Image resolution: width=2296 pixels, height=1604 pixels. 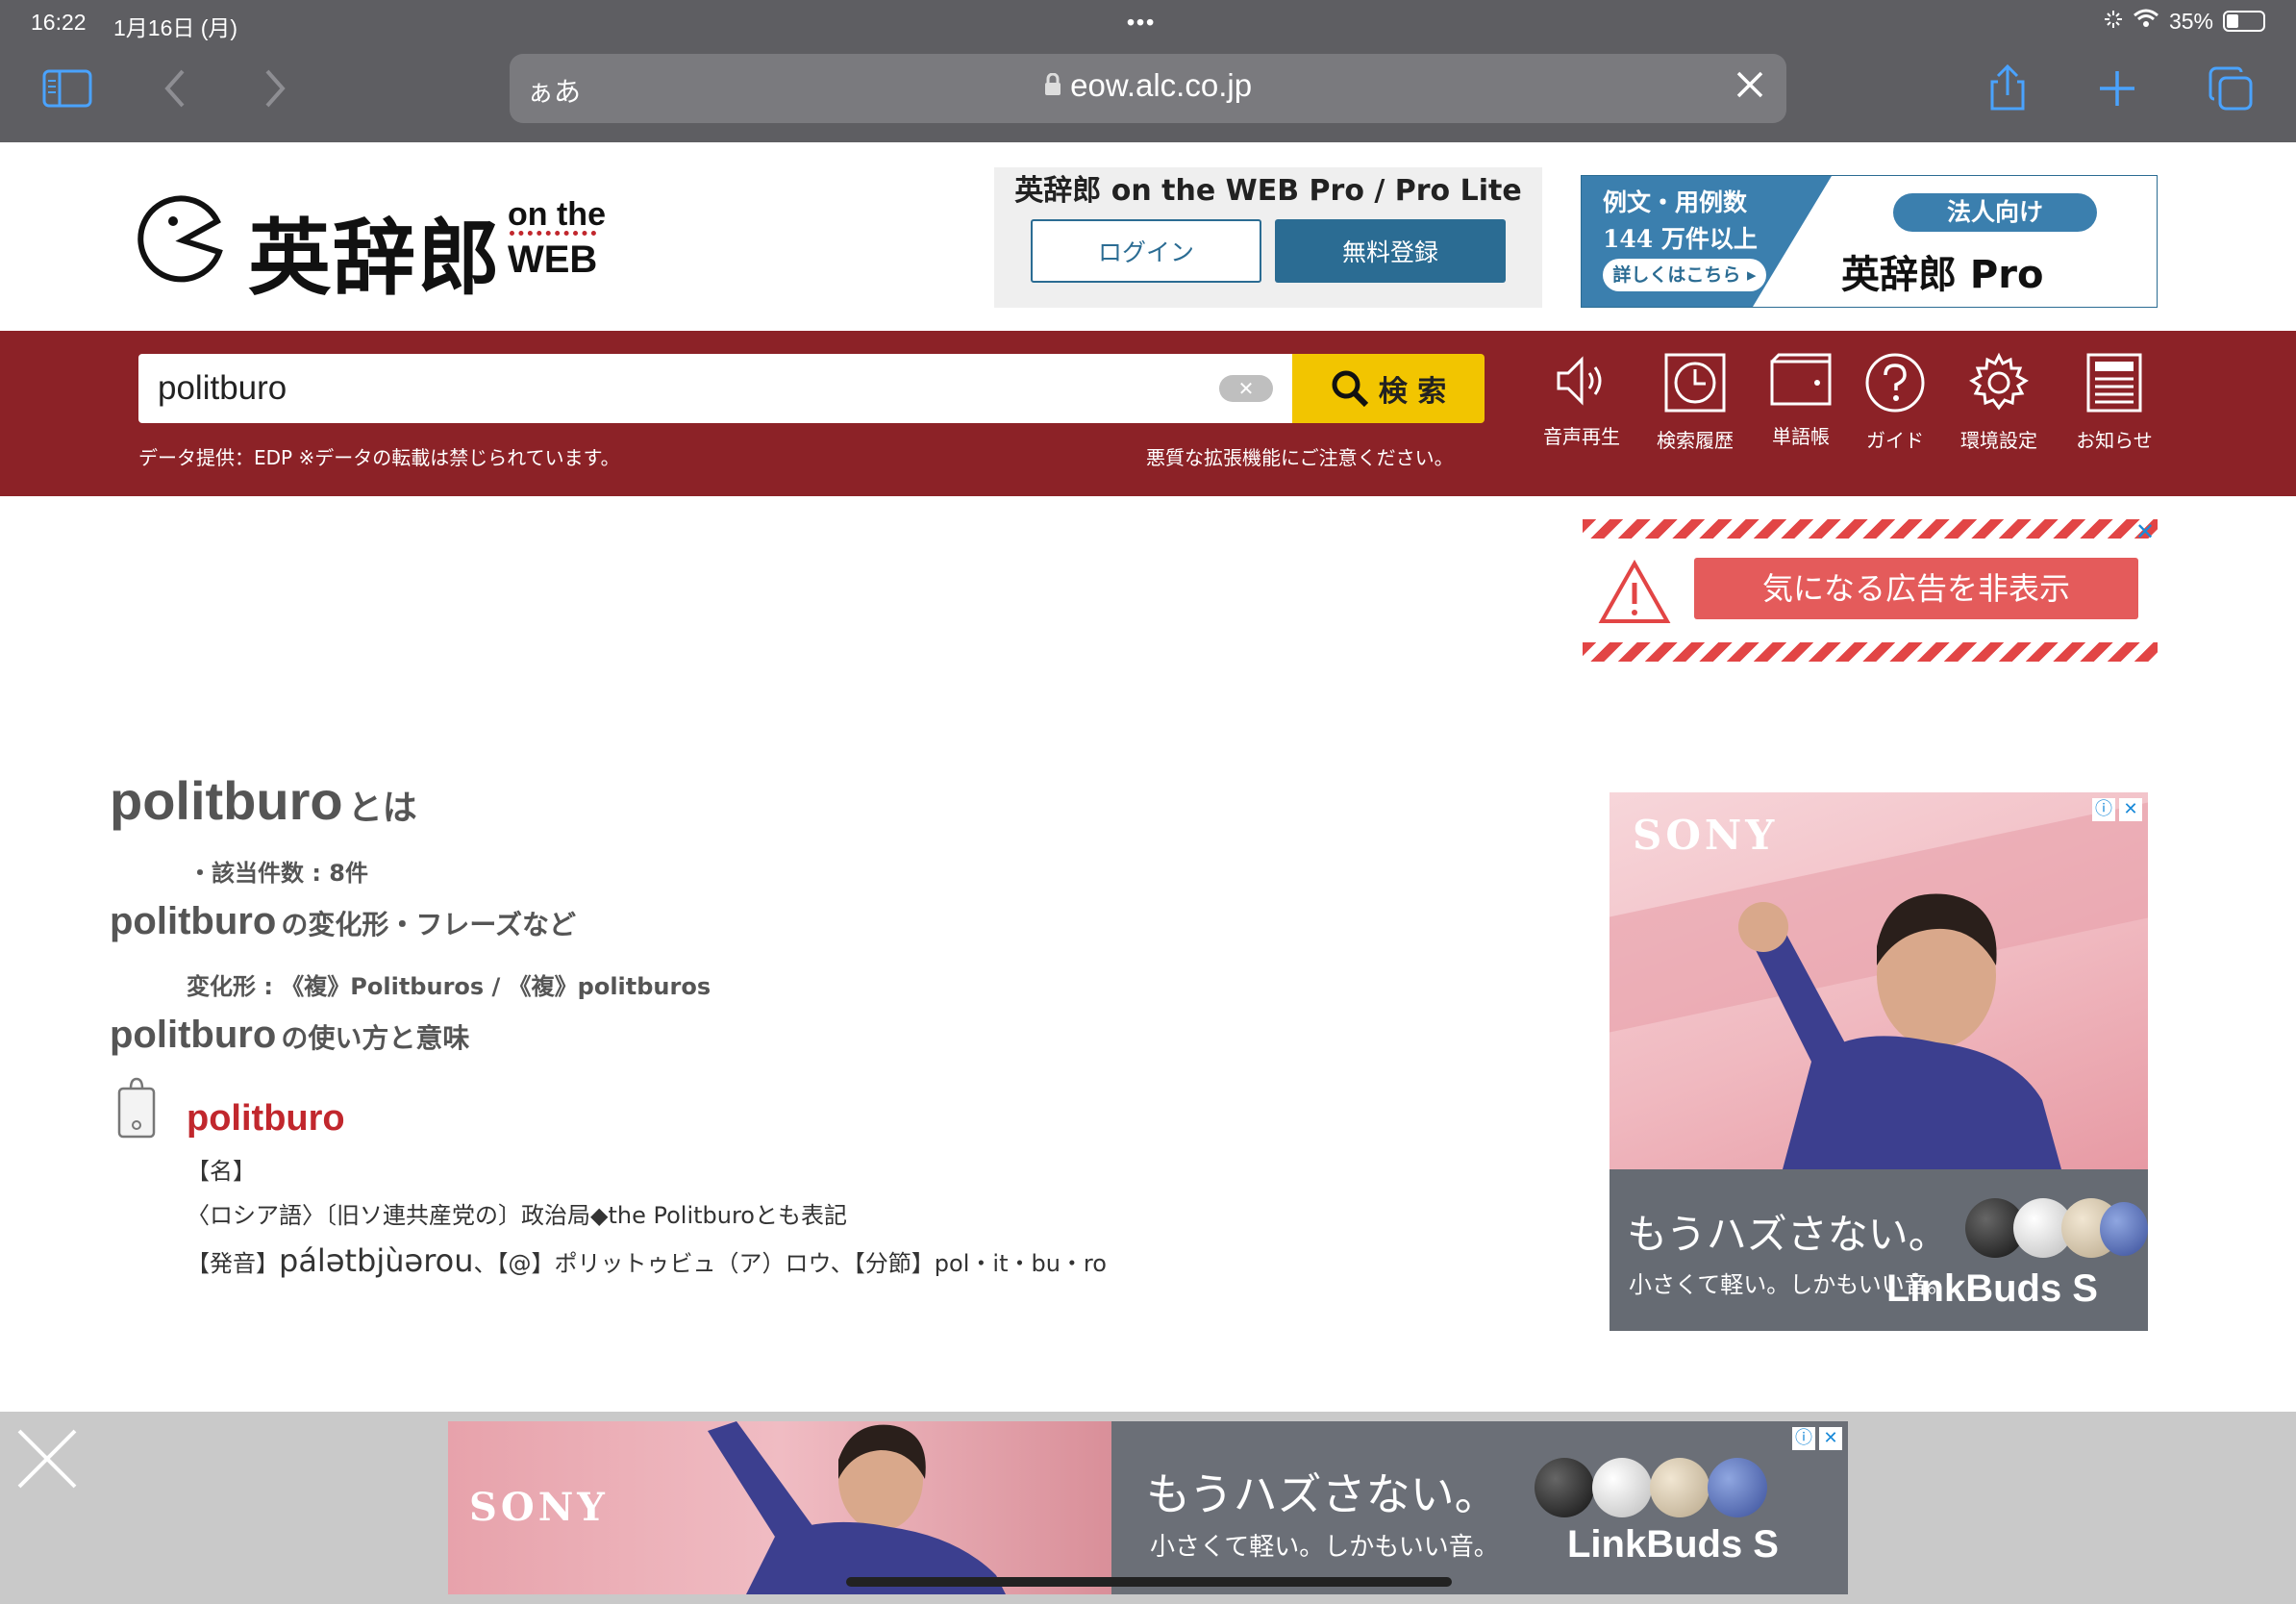 I want to click on gear-icon, so click(x=1999, y=381).